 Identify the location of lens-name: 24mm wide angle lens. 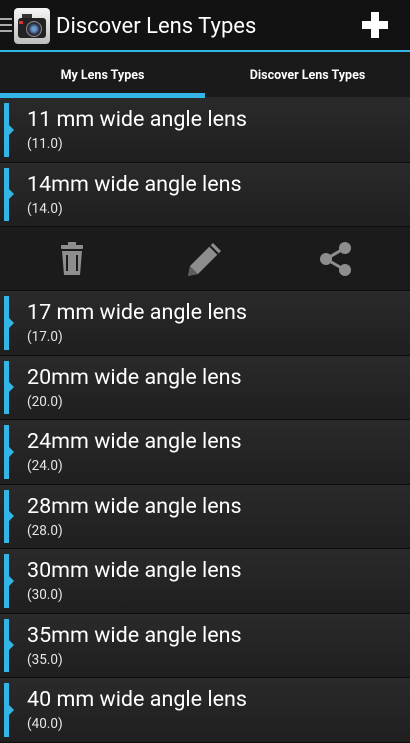
(134, 441).